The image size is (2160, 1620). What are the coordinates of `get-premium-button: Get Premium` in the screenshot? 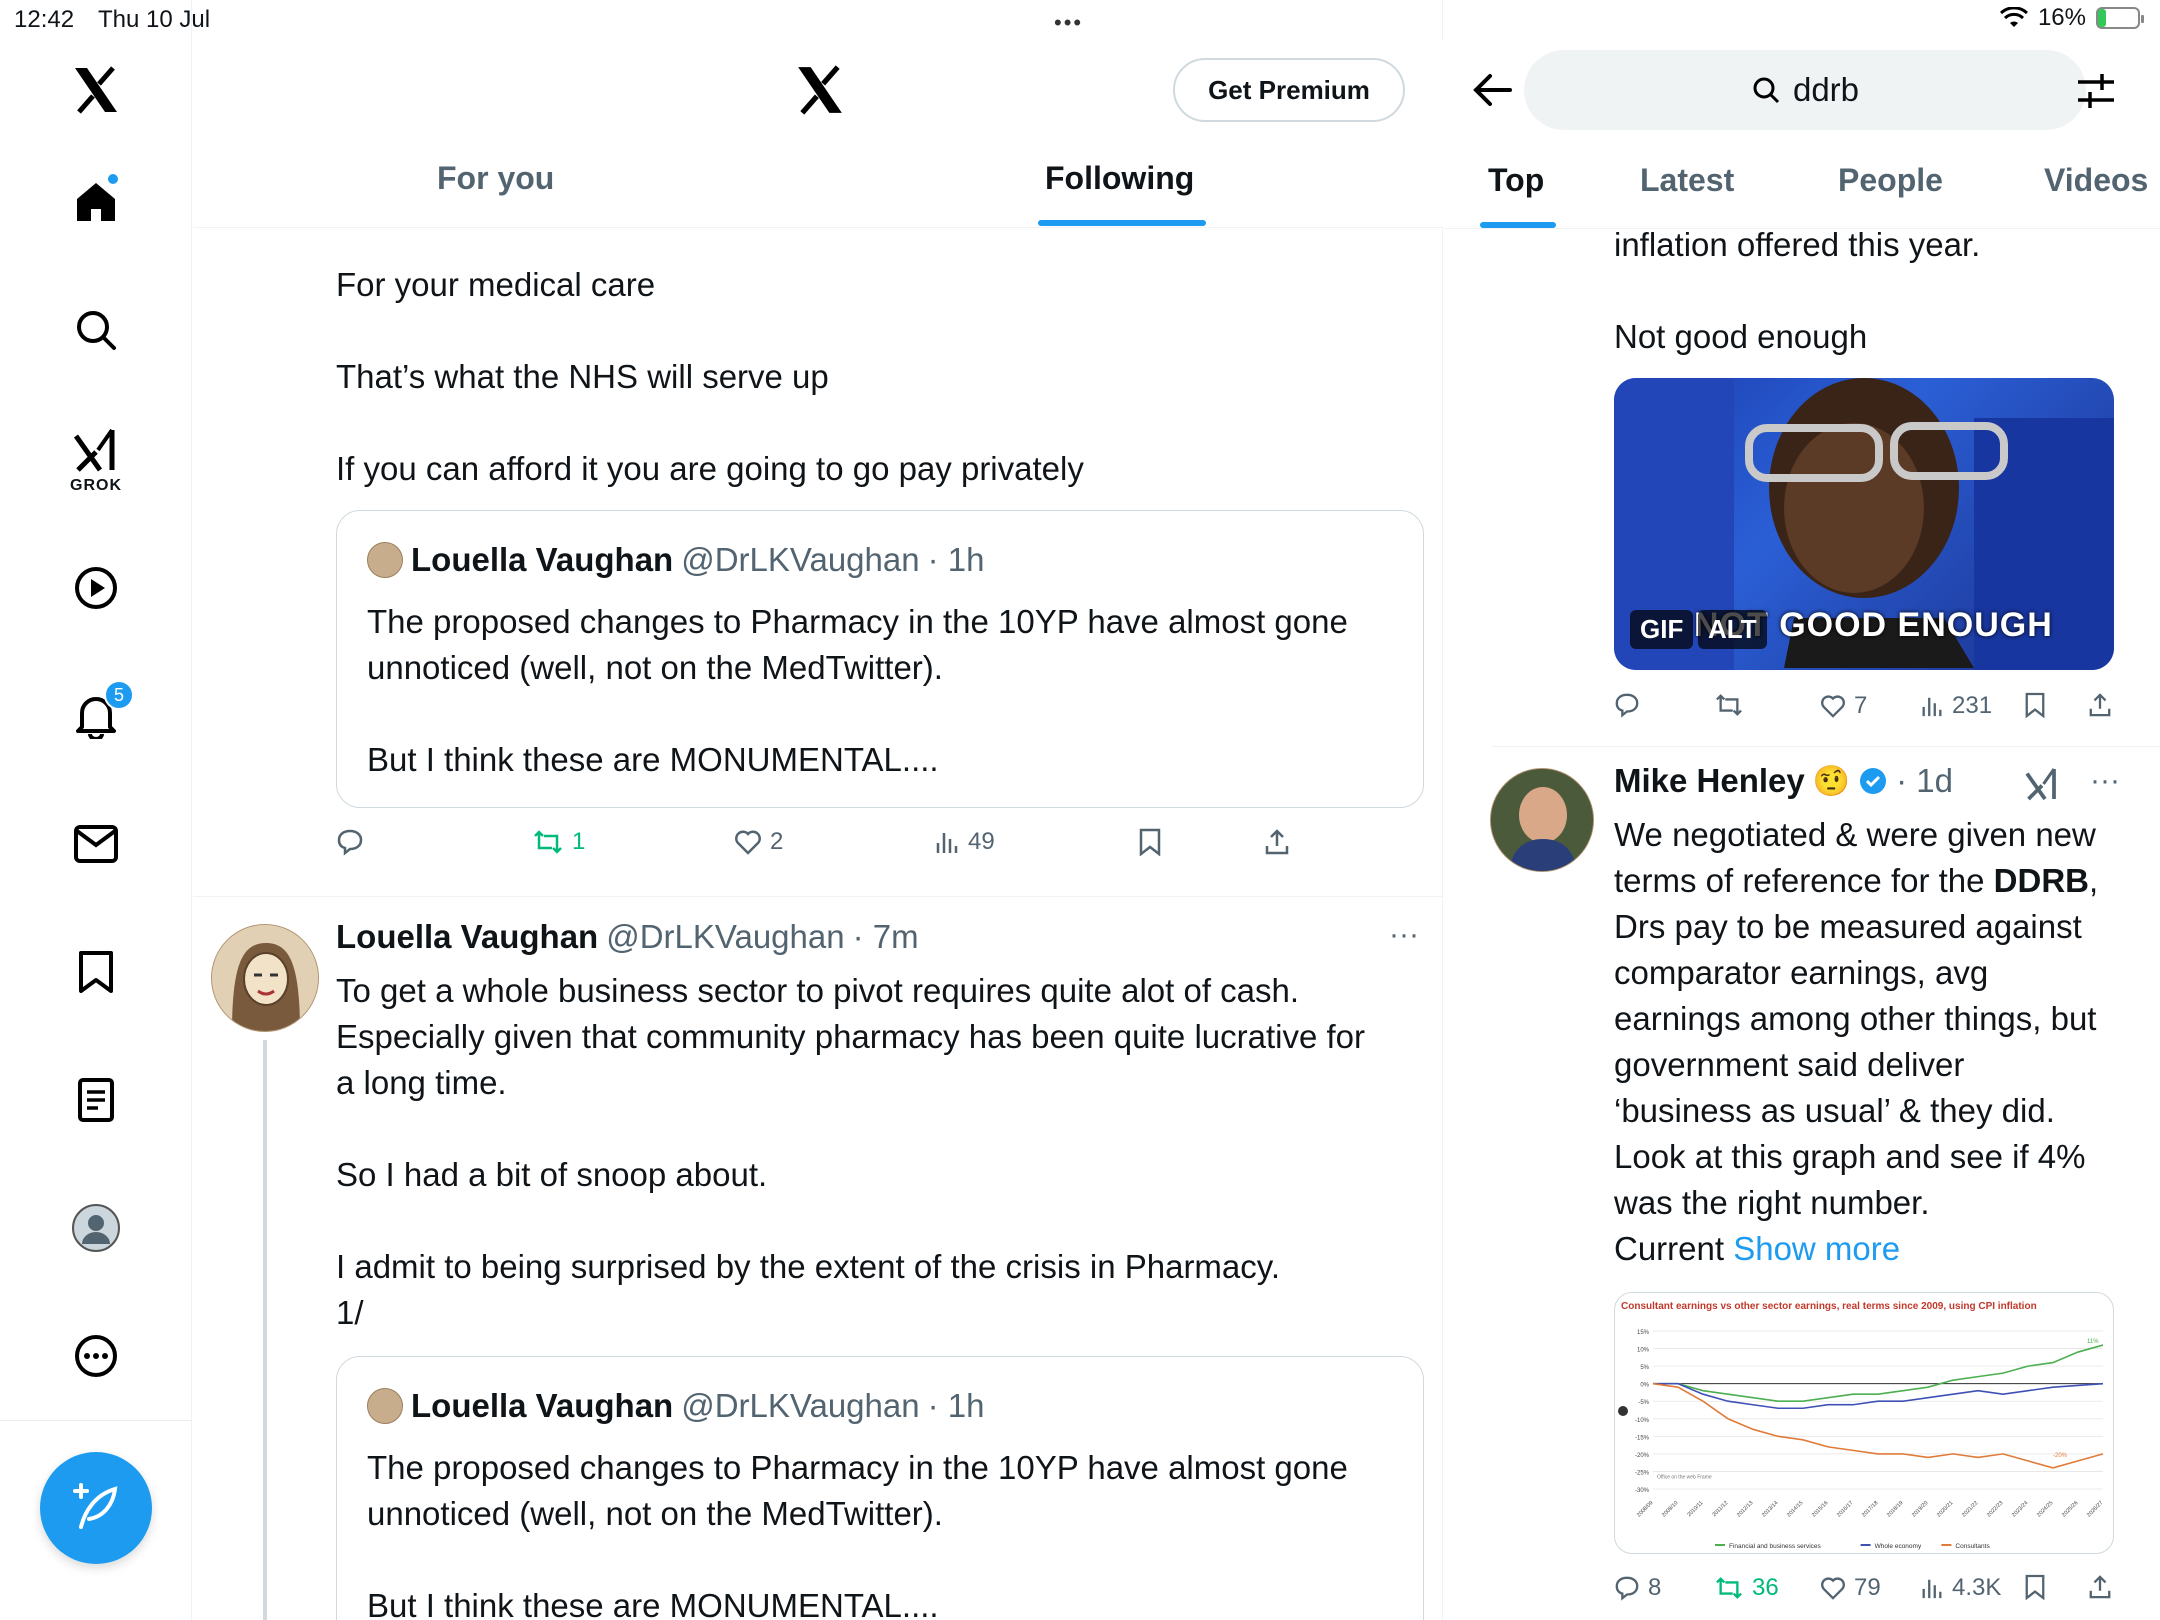 It's located at (1289, 90).